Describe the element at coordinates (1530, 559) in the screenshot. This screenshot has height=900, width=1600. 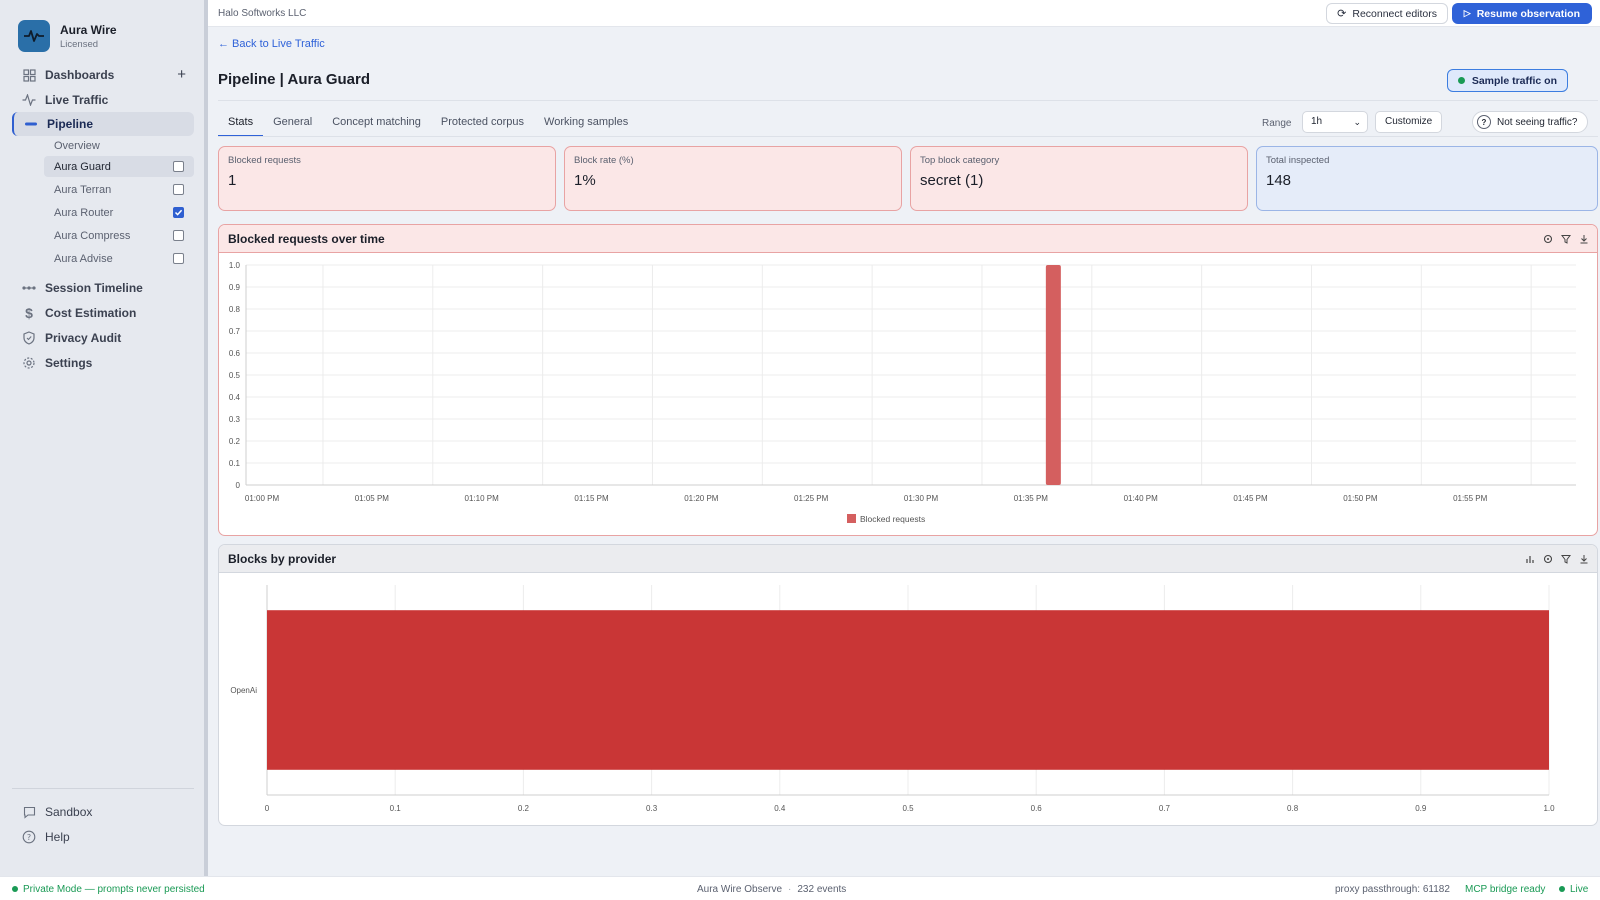
I see `bar-chart-icon` at that location.